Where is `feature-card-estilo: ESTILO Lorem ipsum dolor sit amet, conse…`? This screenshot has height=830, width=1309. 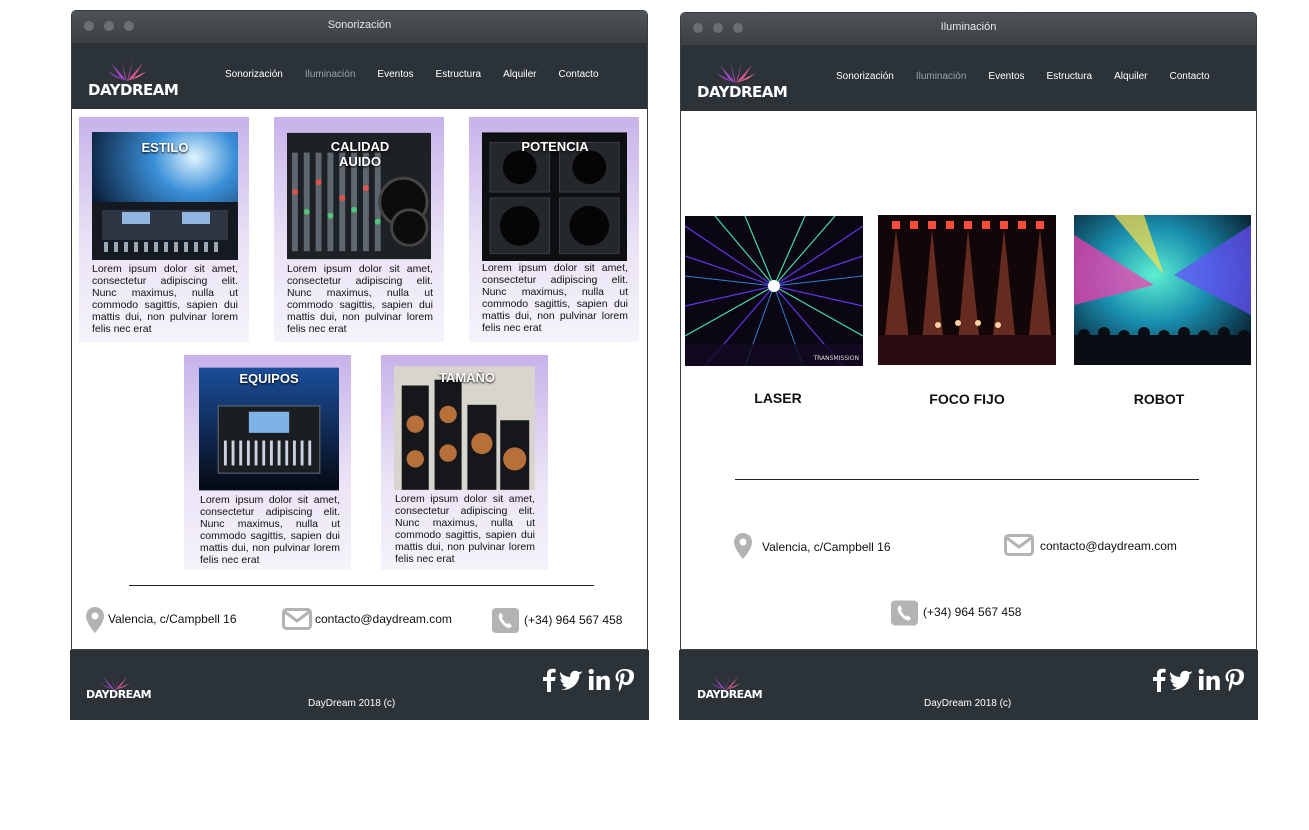
feature-card-estilo: ESTILO Lorem ipsum dolor sit amet, conse… is located at coordinates (164, 229).